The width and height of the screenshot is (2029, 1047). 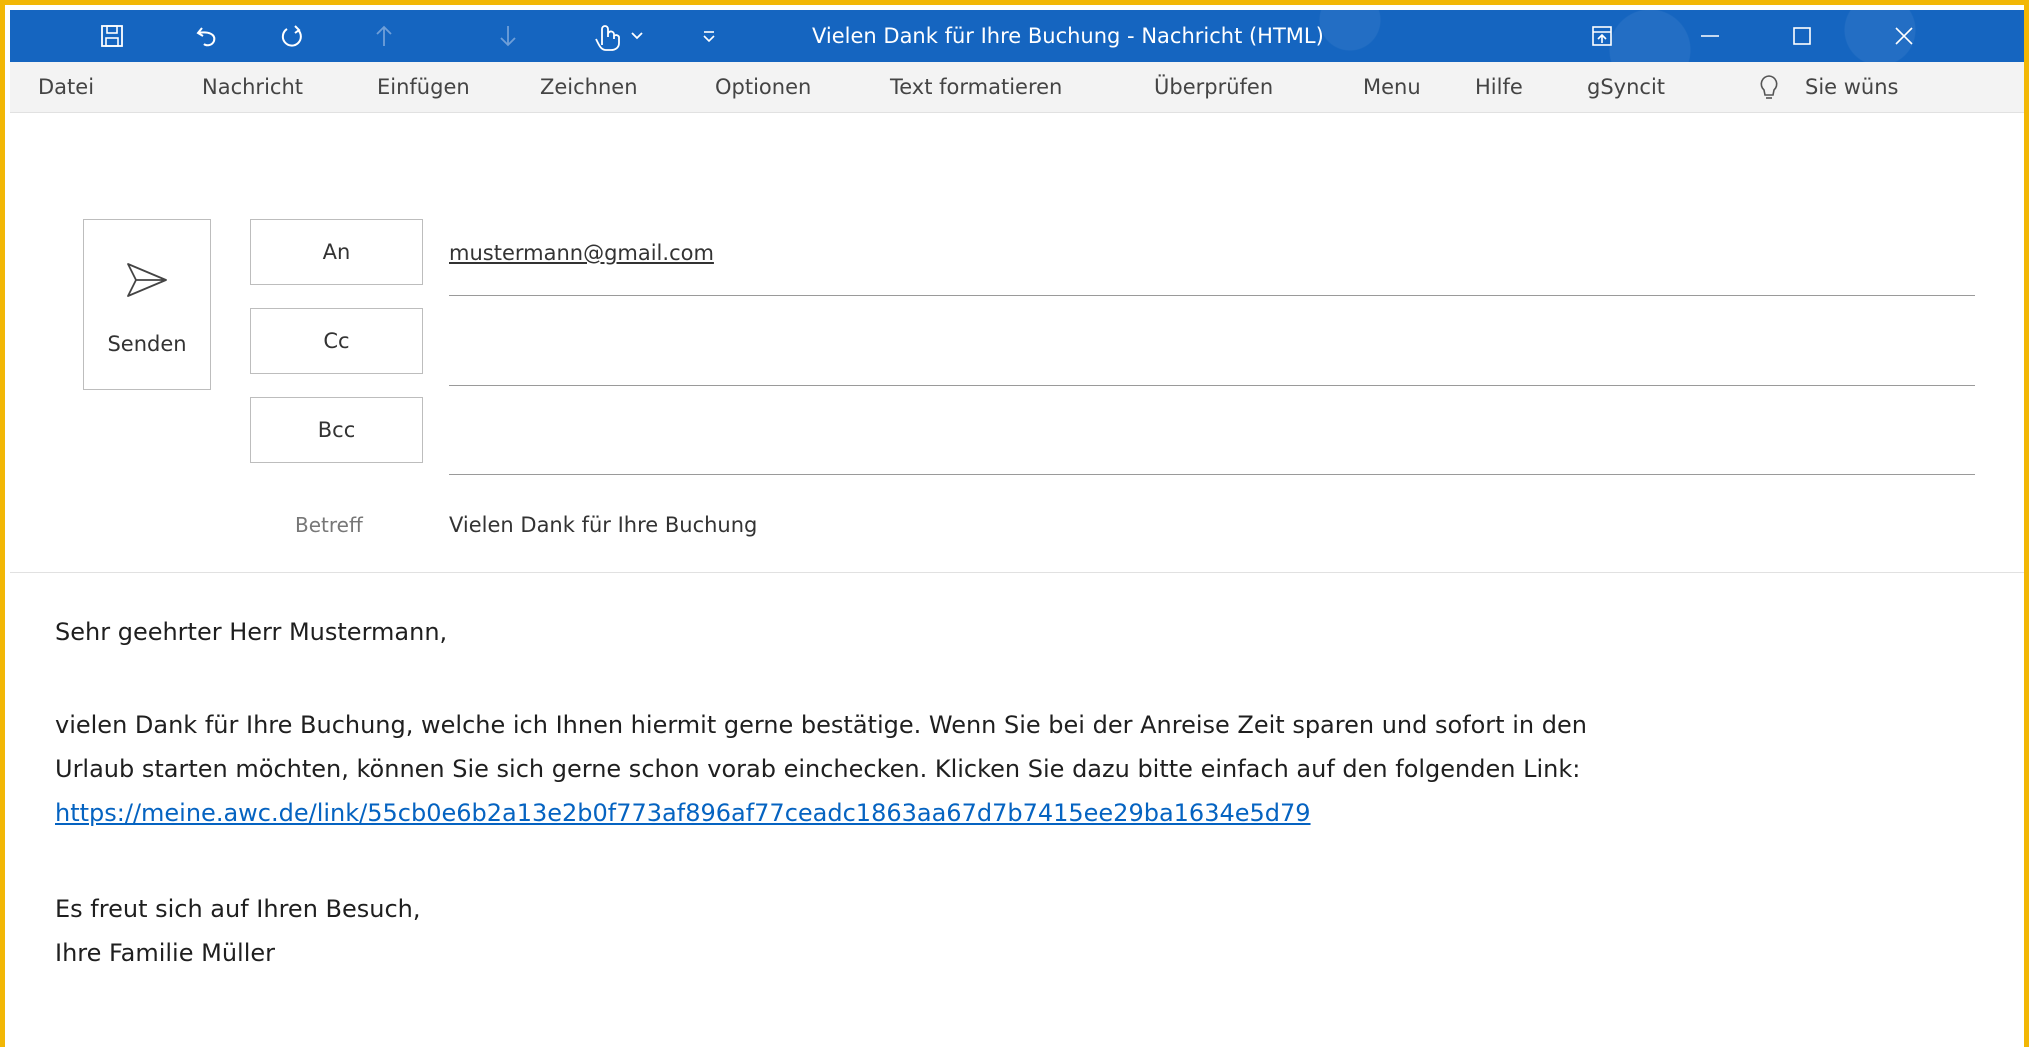 I want to click on cc-field-underline, so click(x=1212, y=385).